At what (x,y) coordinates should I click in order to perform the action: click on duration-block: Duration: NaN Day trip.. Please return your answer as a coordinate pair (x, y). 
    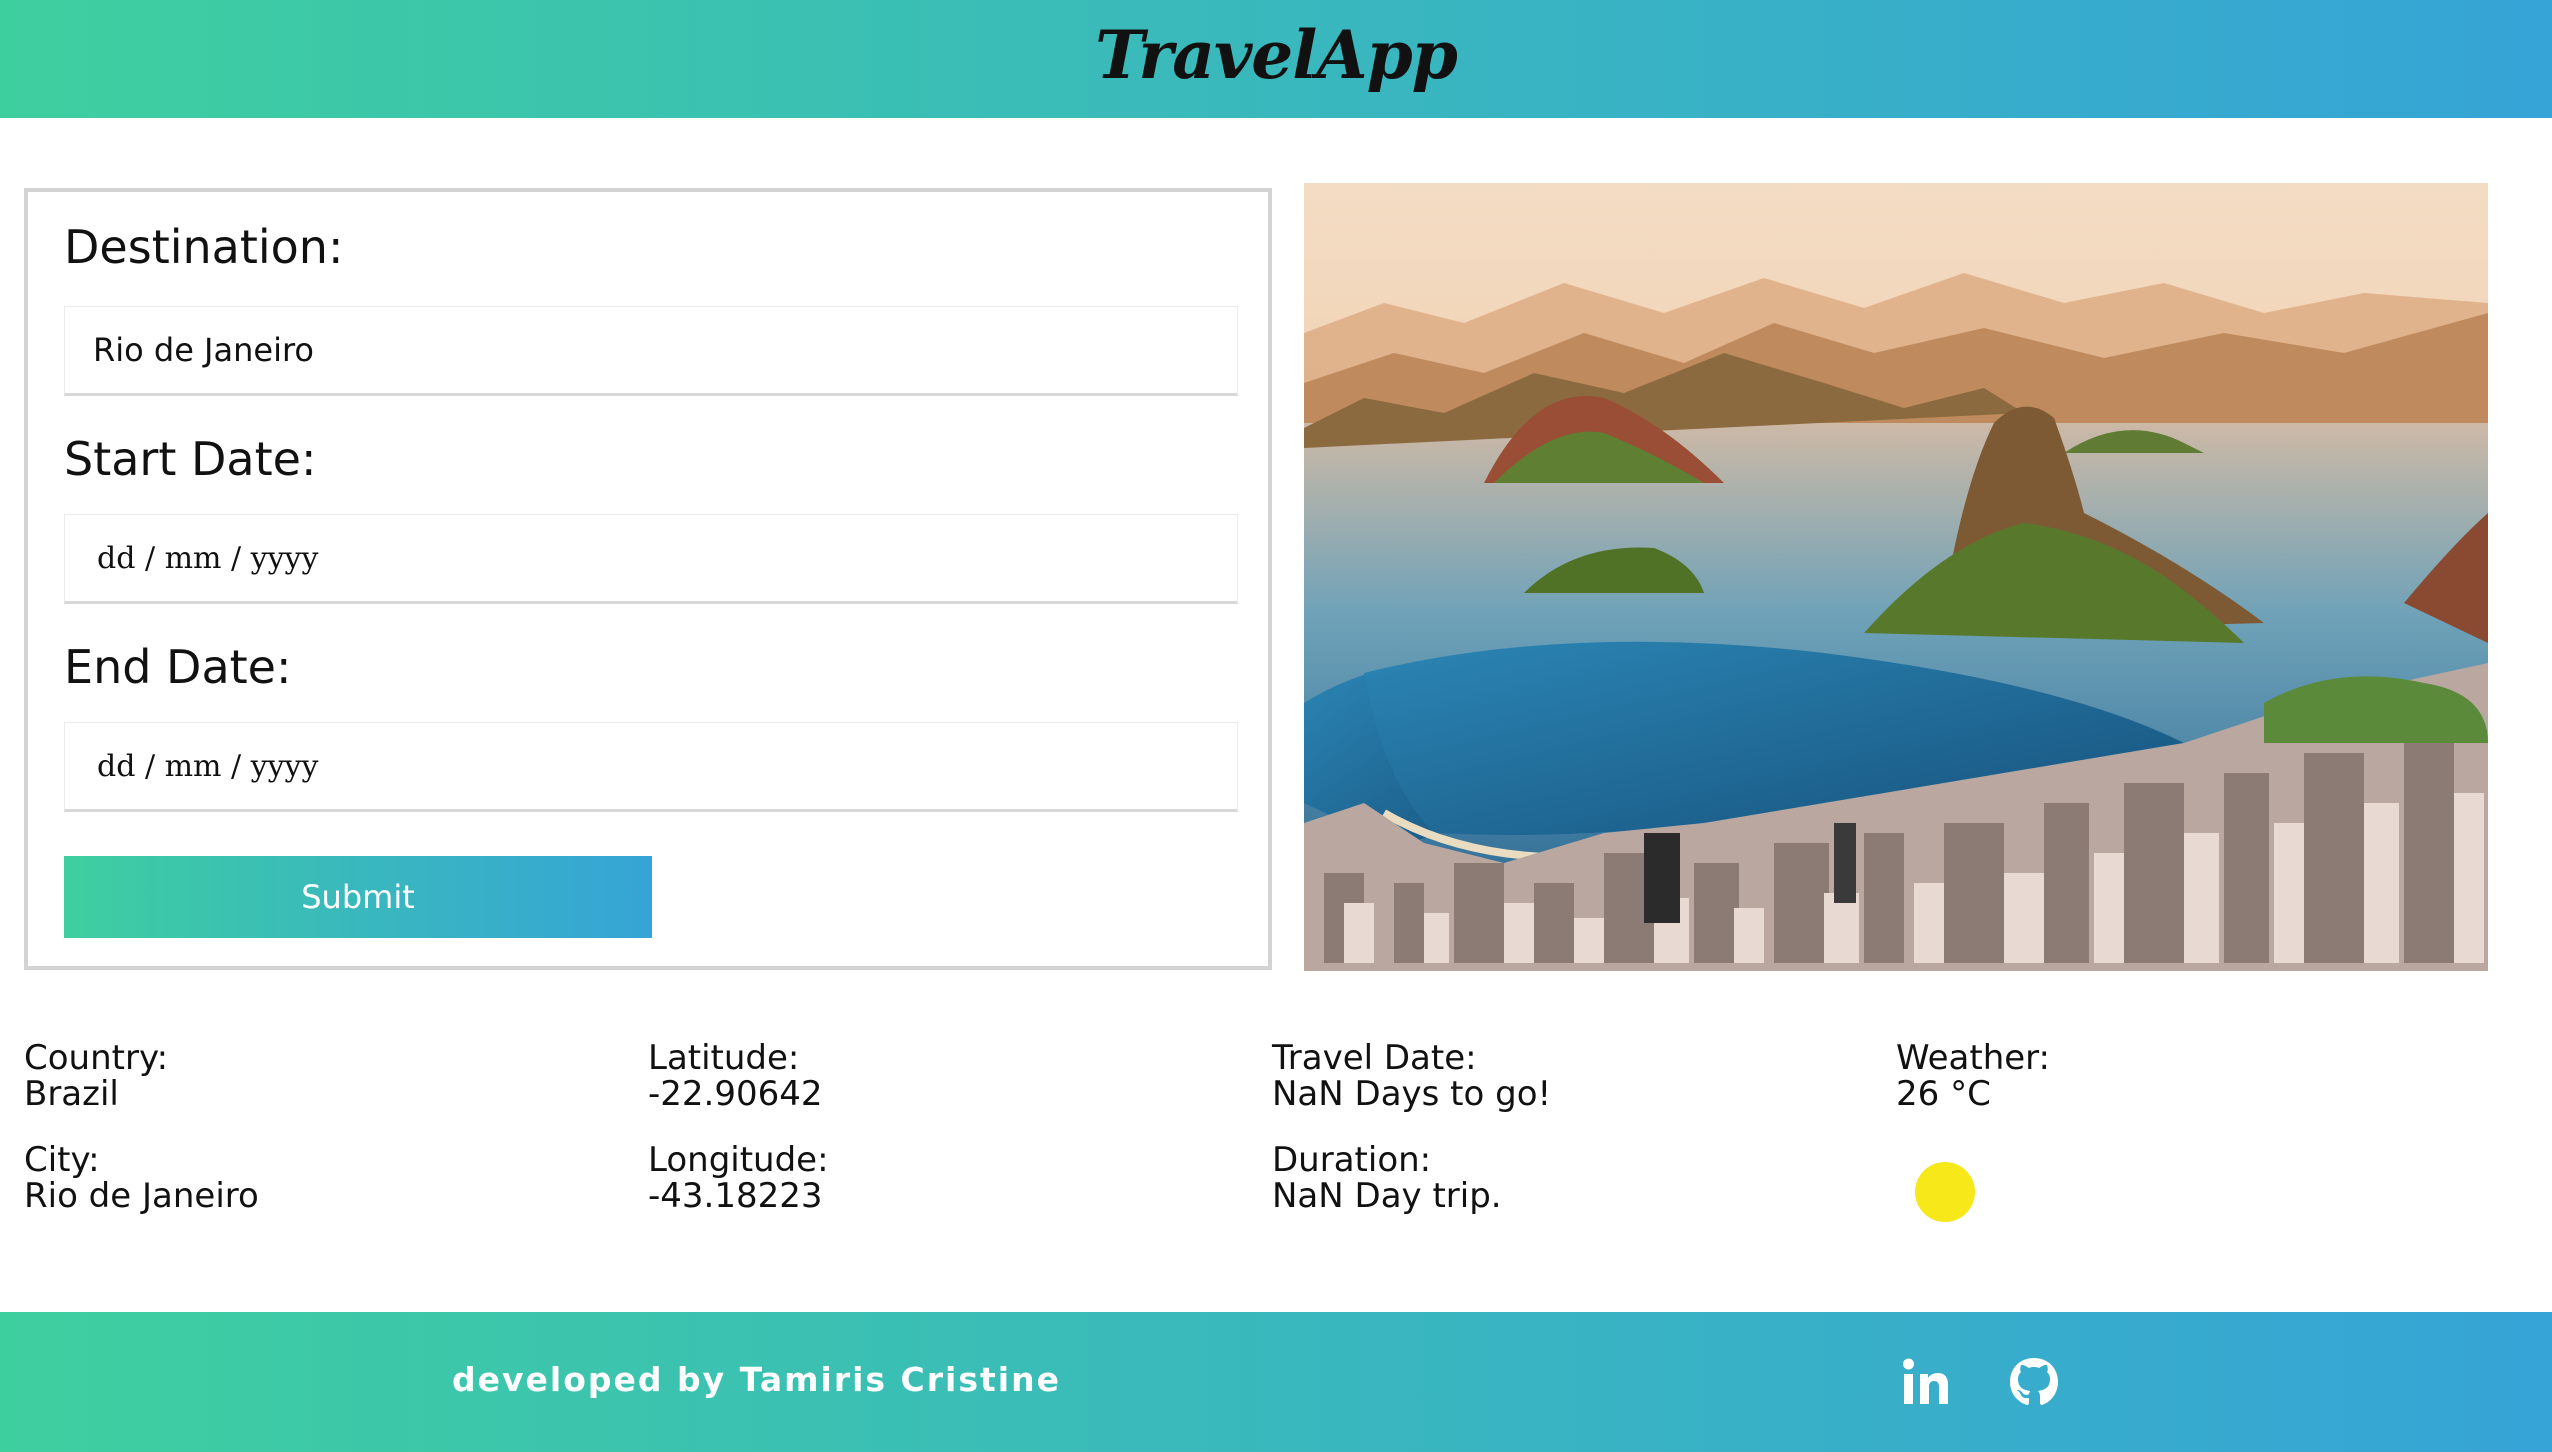
    Looking at the image, I should click on (1387, 1178).